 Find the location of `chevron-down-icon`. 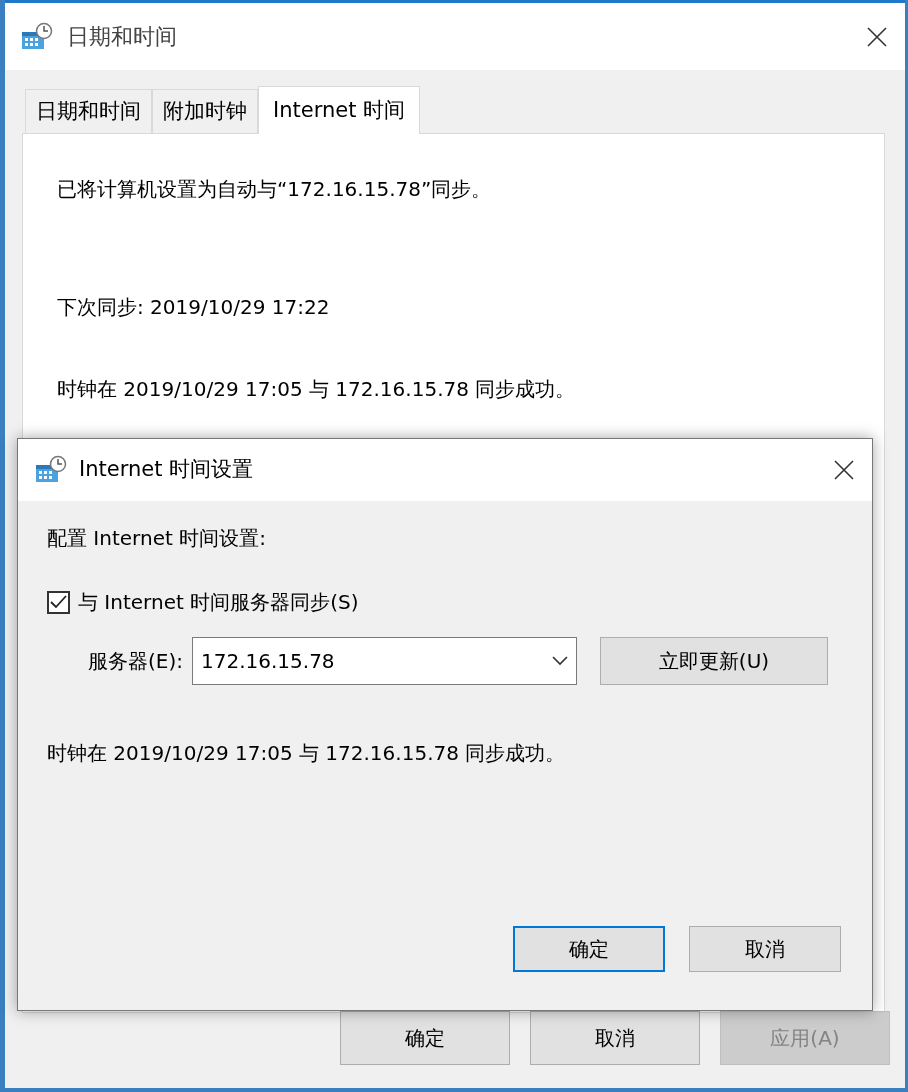

chevron-down-icon is located at coordinates (560, 661).